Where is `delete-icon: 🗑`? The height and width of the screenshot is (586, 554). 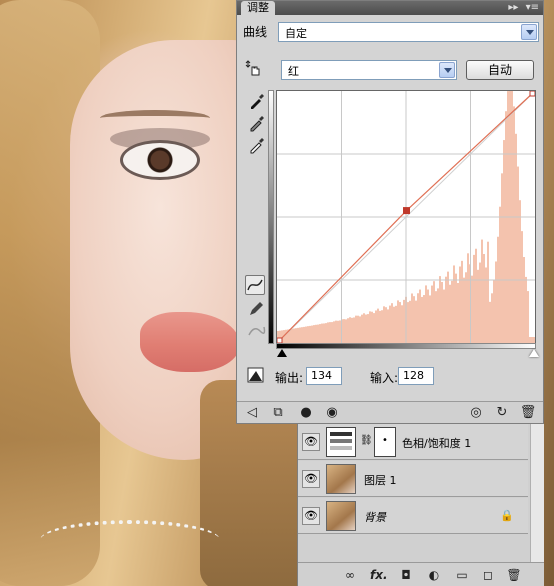 delete-icon: 🗑 is located at coordinates (528, 413).